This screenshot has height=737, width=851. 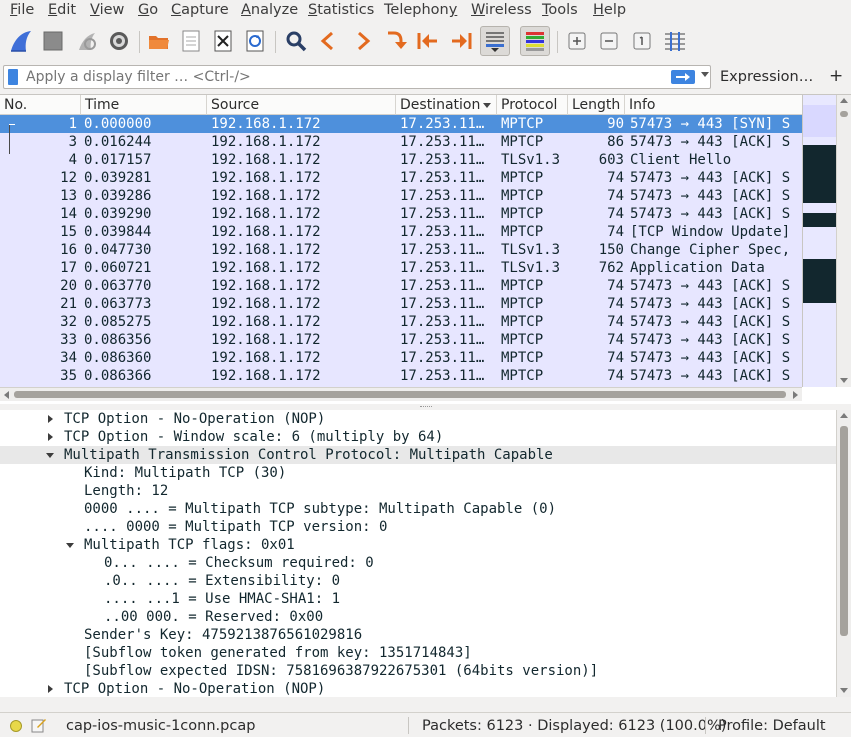 I want to click on packet-list-vertical-scrollbar, so click(x=843, y=241).